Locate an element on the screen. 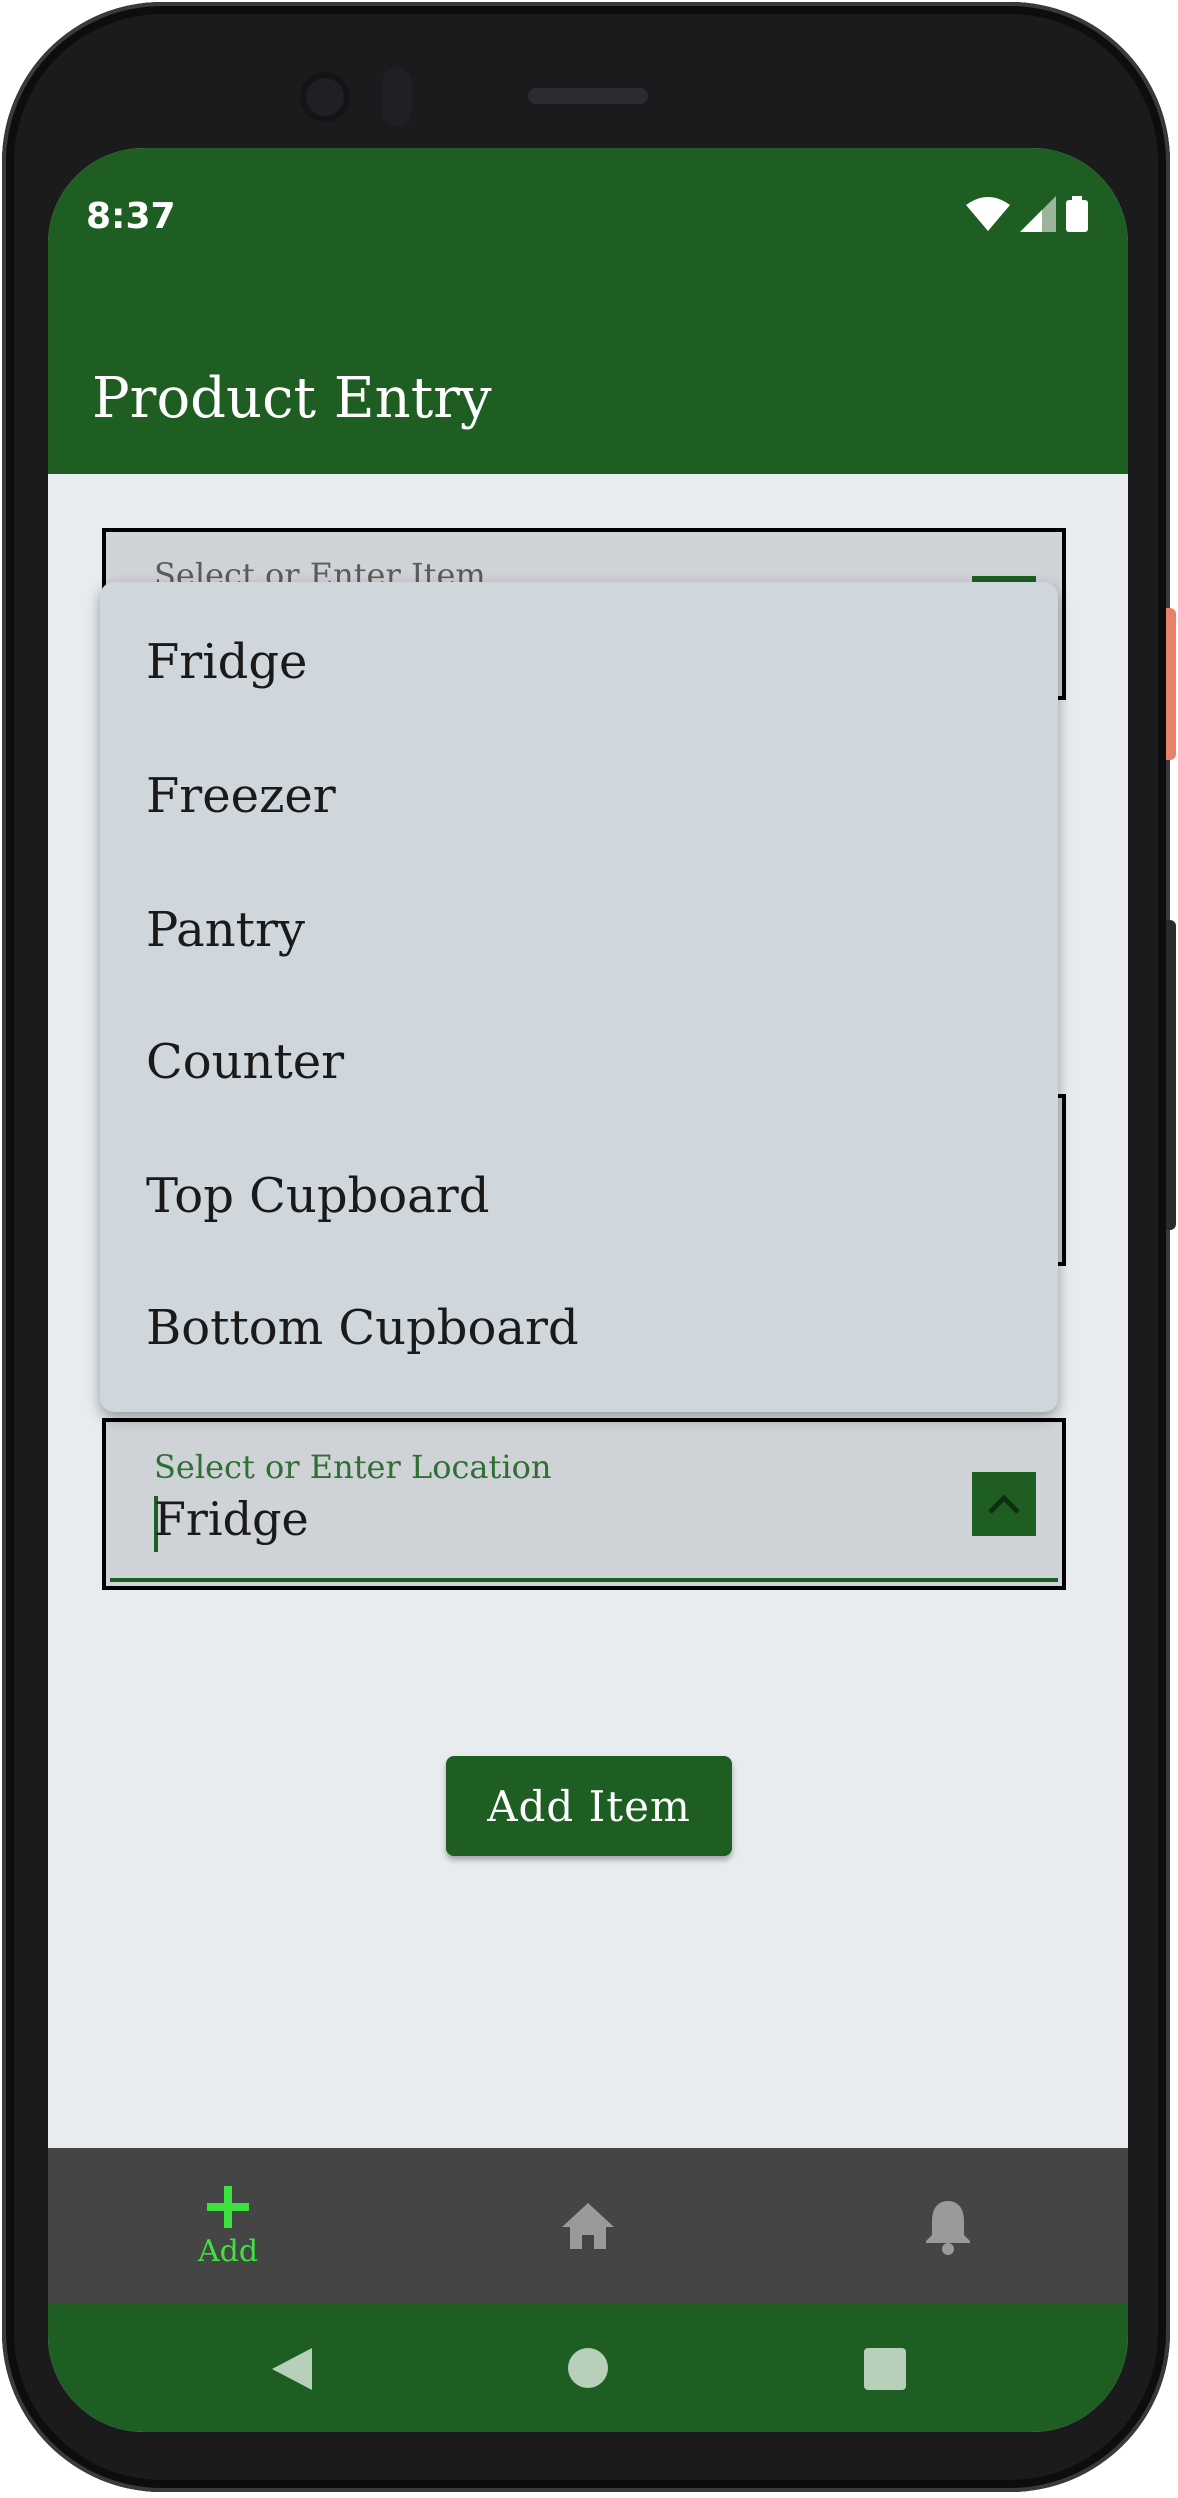 The height and width of the screenshot is (2498, 1178). location-field: Select or Enter Location Fridge is located at coordinates (584, 1504).